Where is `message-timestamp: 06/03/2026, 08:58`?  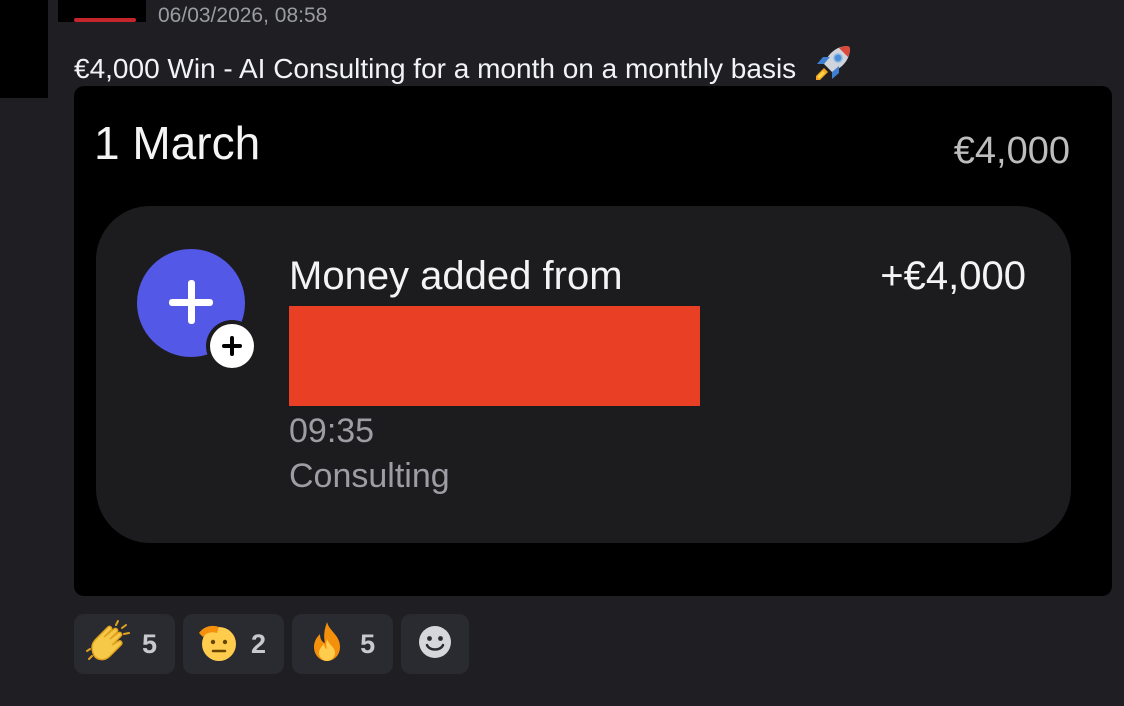 message-timestamp: 06/03/2026, 08:58 is located at coordinates (243, 15).